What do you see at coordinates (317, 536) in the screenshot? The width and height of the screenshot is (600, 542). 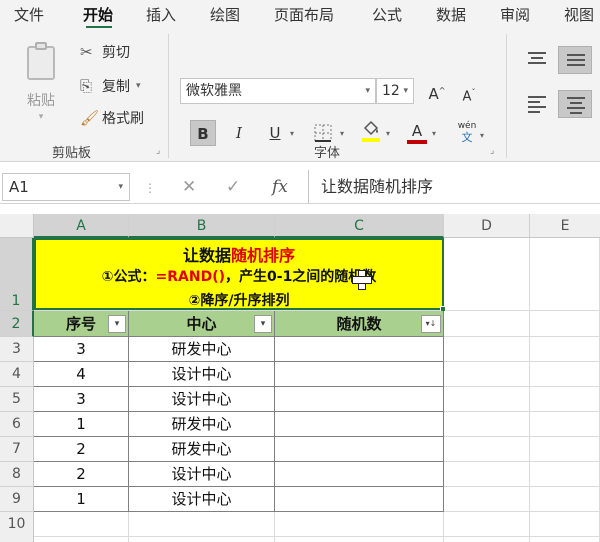 I see `gridline` at bounding box center [317, 536].